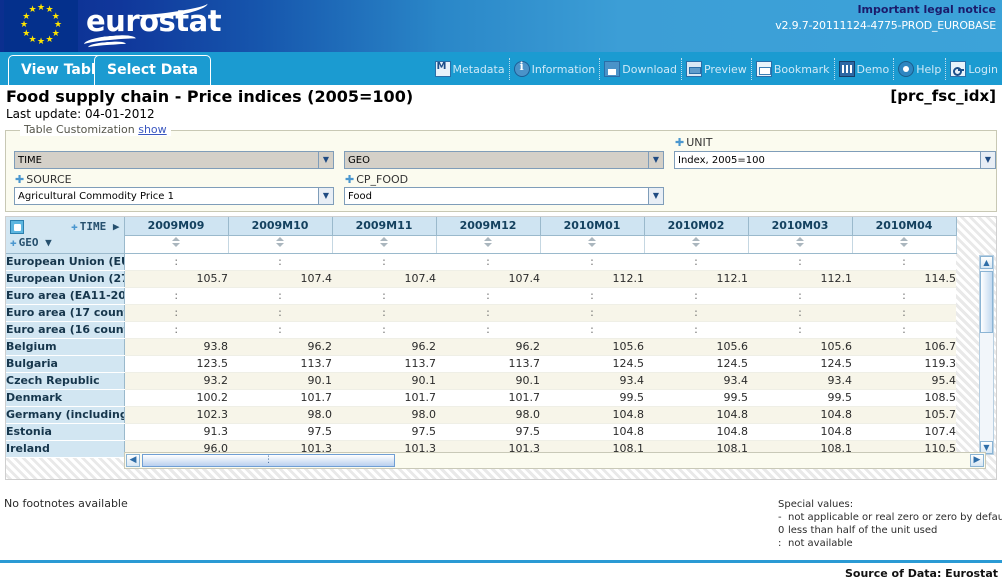  Describe the element at coordinates (801, 69) in the screenshot. I see `toolbar-label-bookmark: Bookmark` at that location.